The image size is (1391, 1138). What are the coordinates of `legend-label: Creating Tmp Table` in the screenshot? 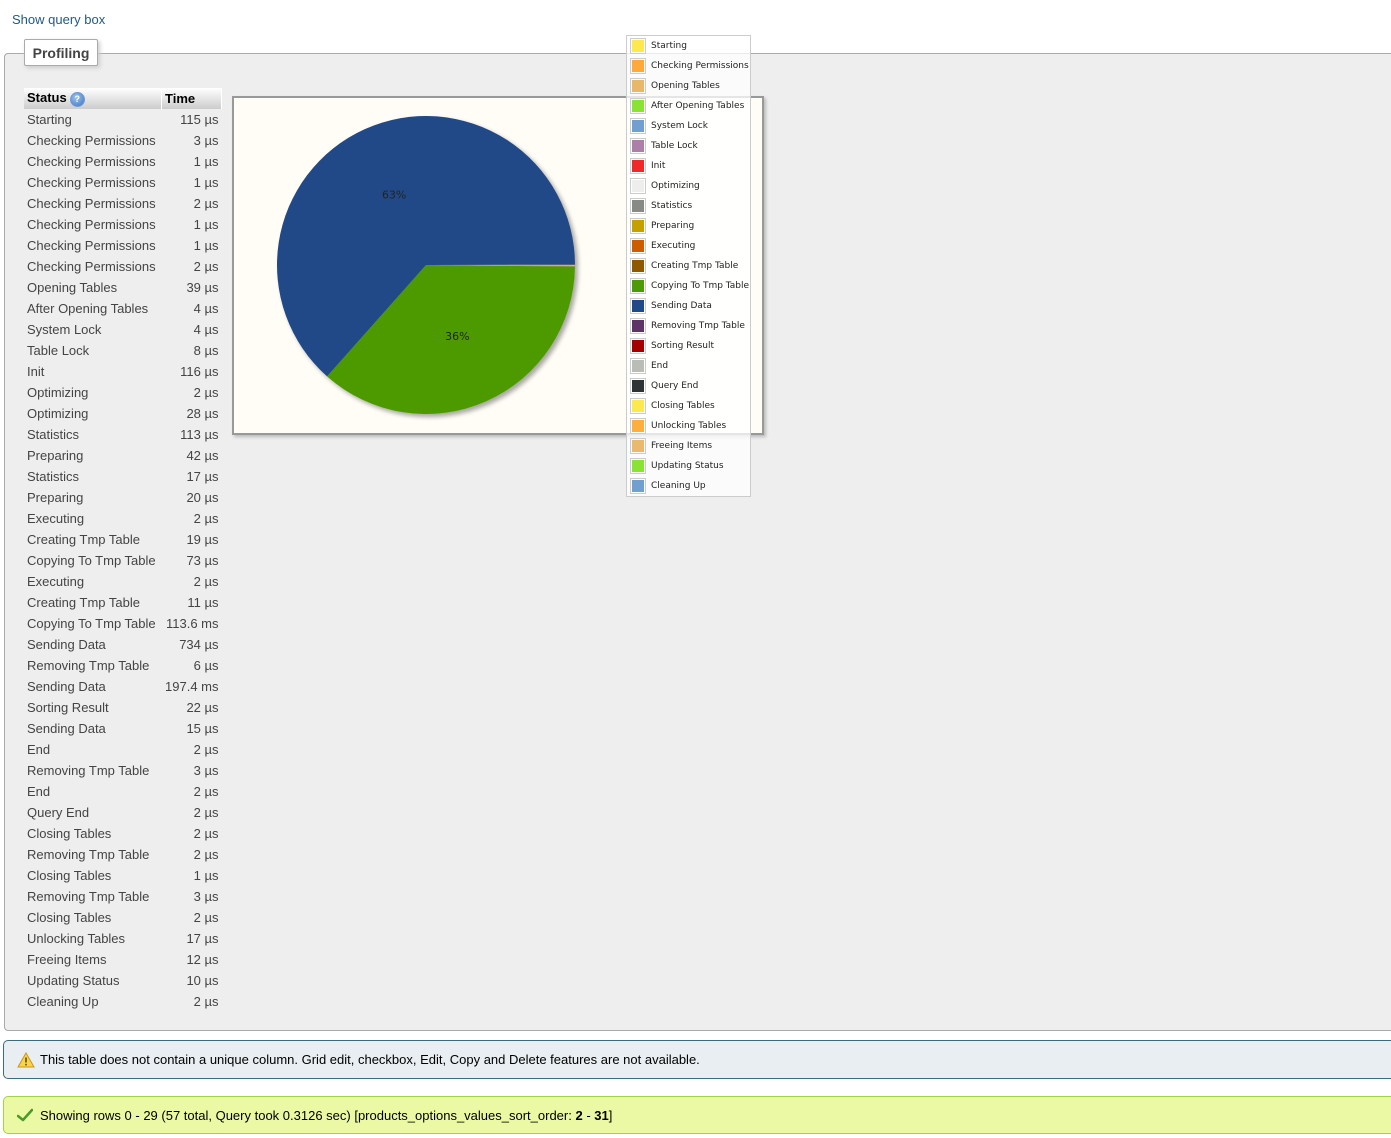 It's located at (695, 266).